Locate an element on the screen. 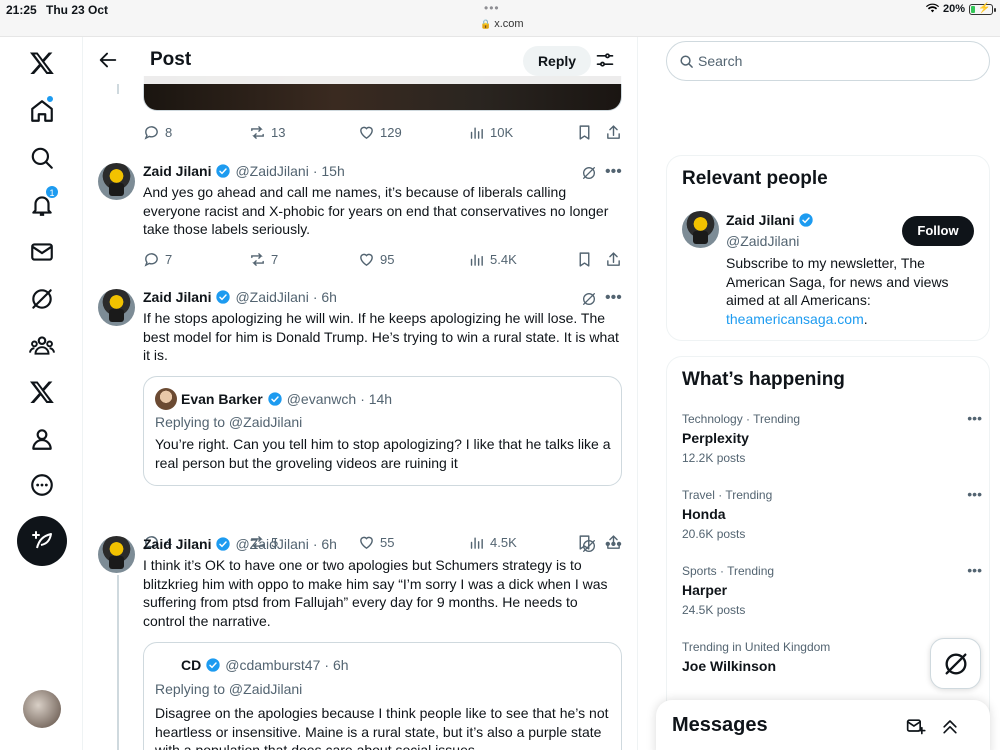 The height and width of the screenshot is (750, 1000). view-count: 10K is located at coordinates (502, 132).